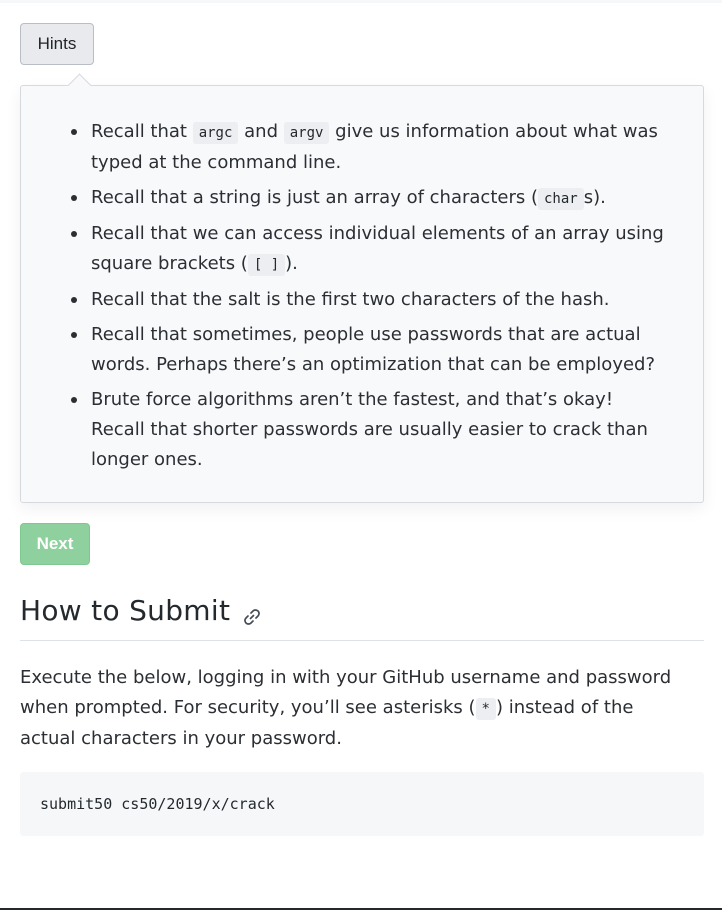  Describe the element at coordinates (57, 44) in the screenshot. I see `hints-button: Hints` at that location.